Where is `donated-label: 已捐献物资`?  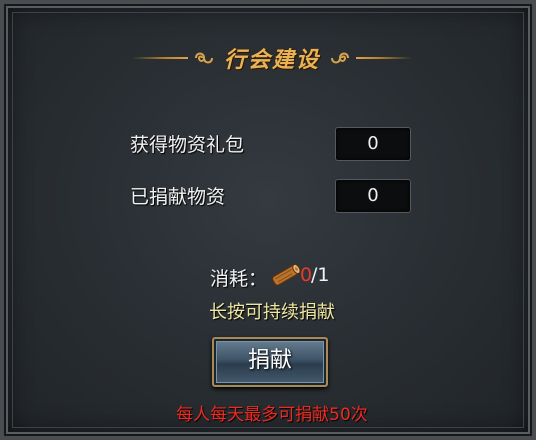 donated-label: 已捐献物资 is located at coordinates (178, 197).